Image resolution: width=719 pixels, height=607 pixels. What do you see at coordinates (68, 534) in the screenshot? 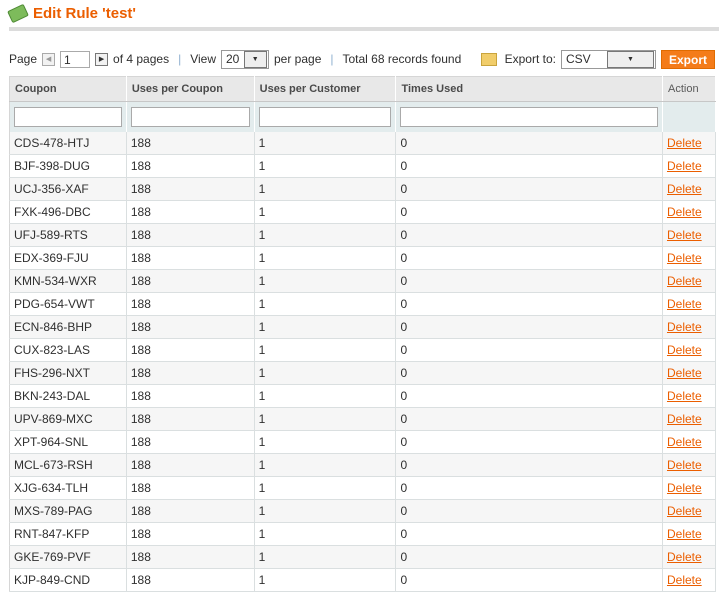
I see `coupon-cell: RNT-847-KFP` at bounding box center [68, 534].